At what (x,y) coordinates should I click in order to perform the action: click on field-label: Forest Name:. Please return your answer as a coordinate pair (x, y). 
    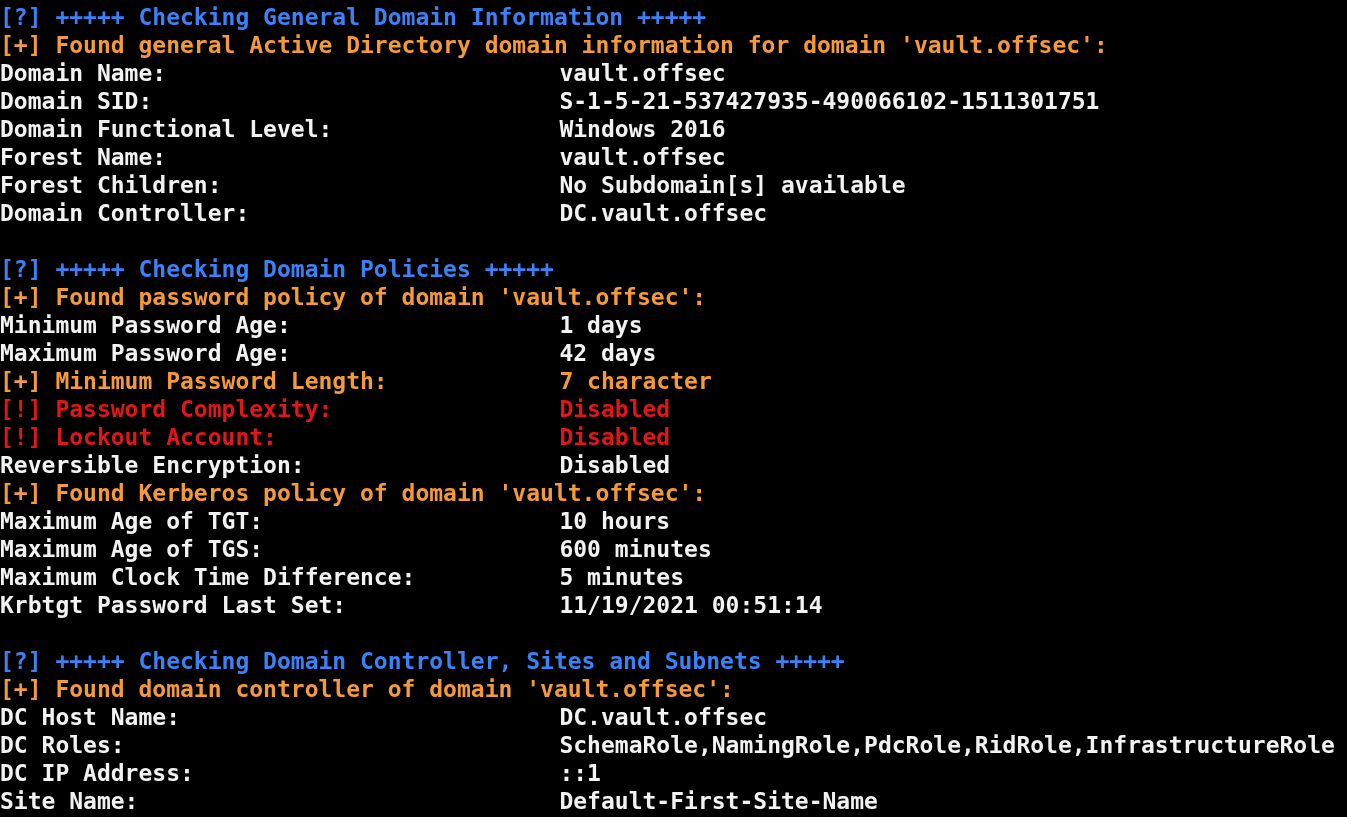
    Looking at the image, I should click on (84, 157).